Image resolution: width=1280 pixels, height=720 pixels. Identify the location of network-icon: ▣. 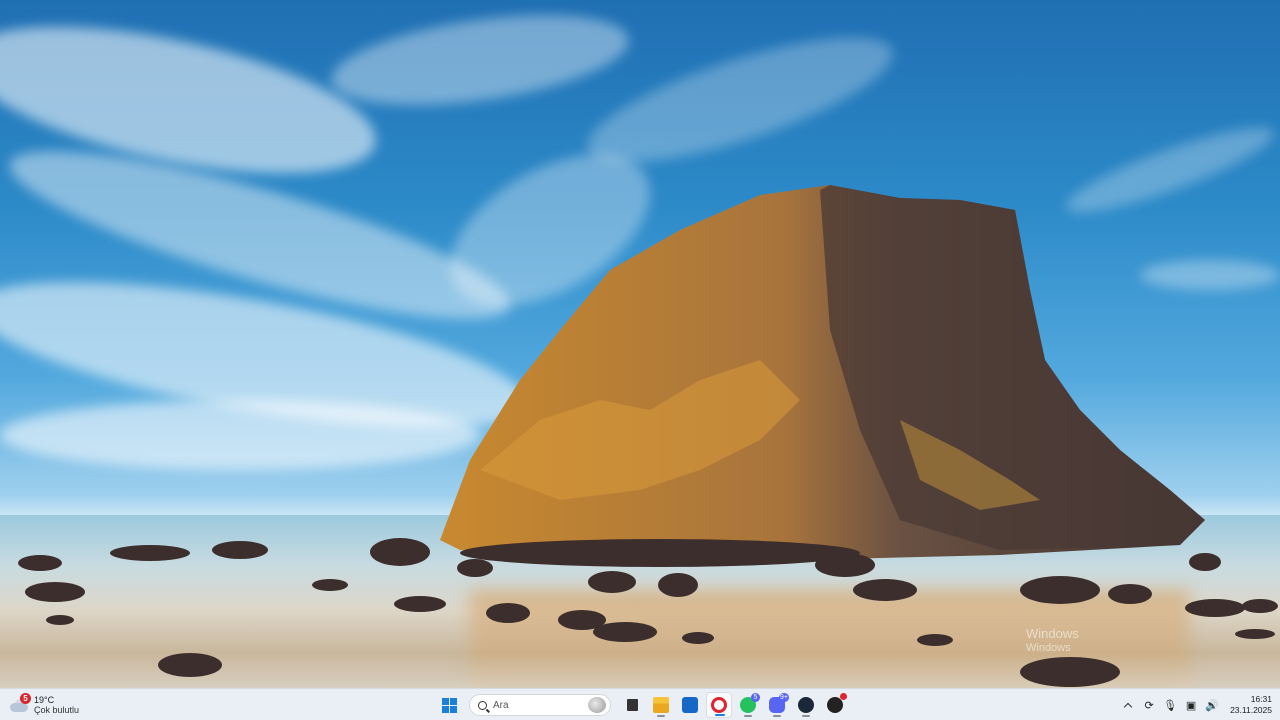
(1191, 705).